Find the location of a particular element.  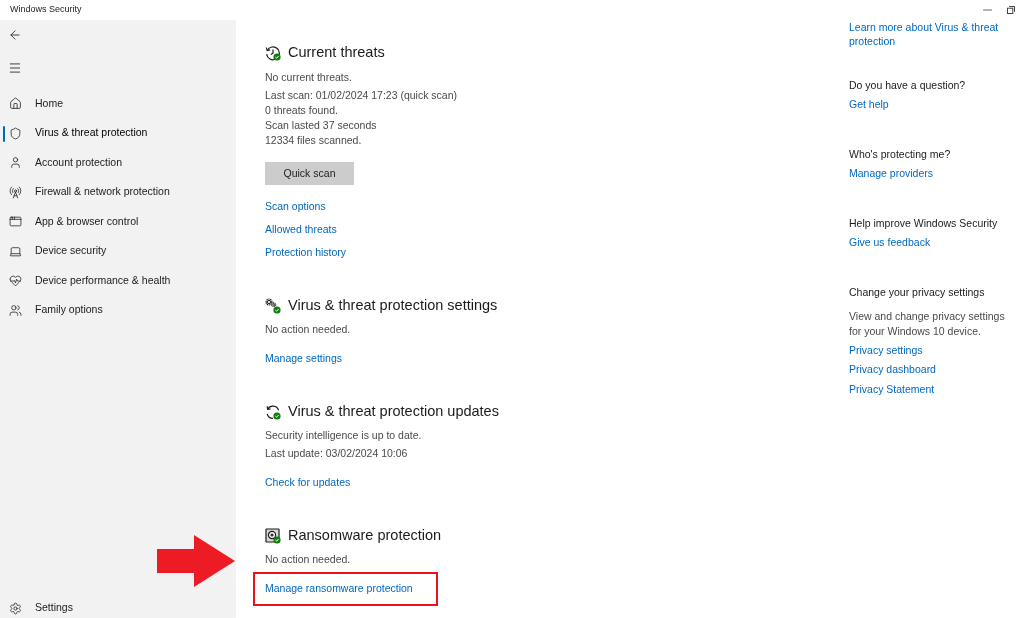

nav-item: App & browser control is located at coordinates (118, 222).